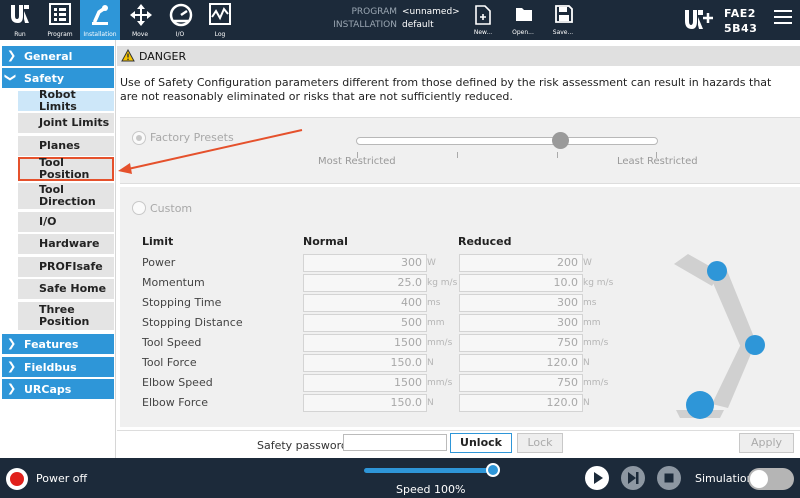 This screenshot has height=498, width=800. I want to click on installation-value: default, so click(418, 25).